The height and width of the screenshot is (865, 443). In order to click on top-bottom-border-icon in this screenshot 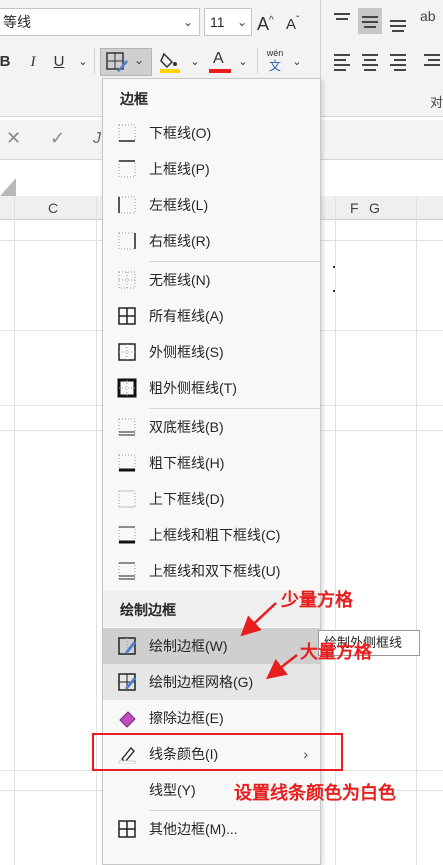, I will do `click(127, 499)`.